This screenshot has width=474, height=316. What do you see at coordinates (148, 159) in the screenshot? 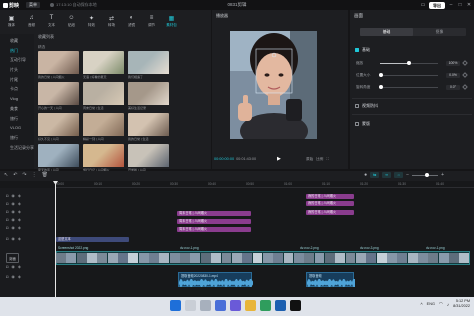
I see `media-thumbnail: 开学啦 | 人间` at bounding box center [148, 159].